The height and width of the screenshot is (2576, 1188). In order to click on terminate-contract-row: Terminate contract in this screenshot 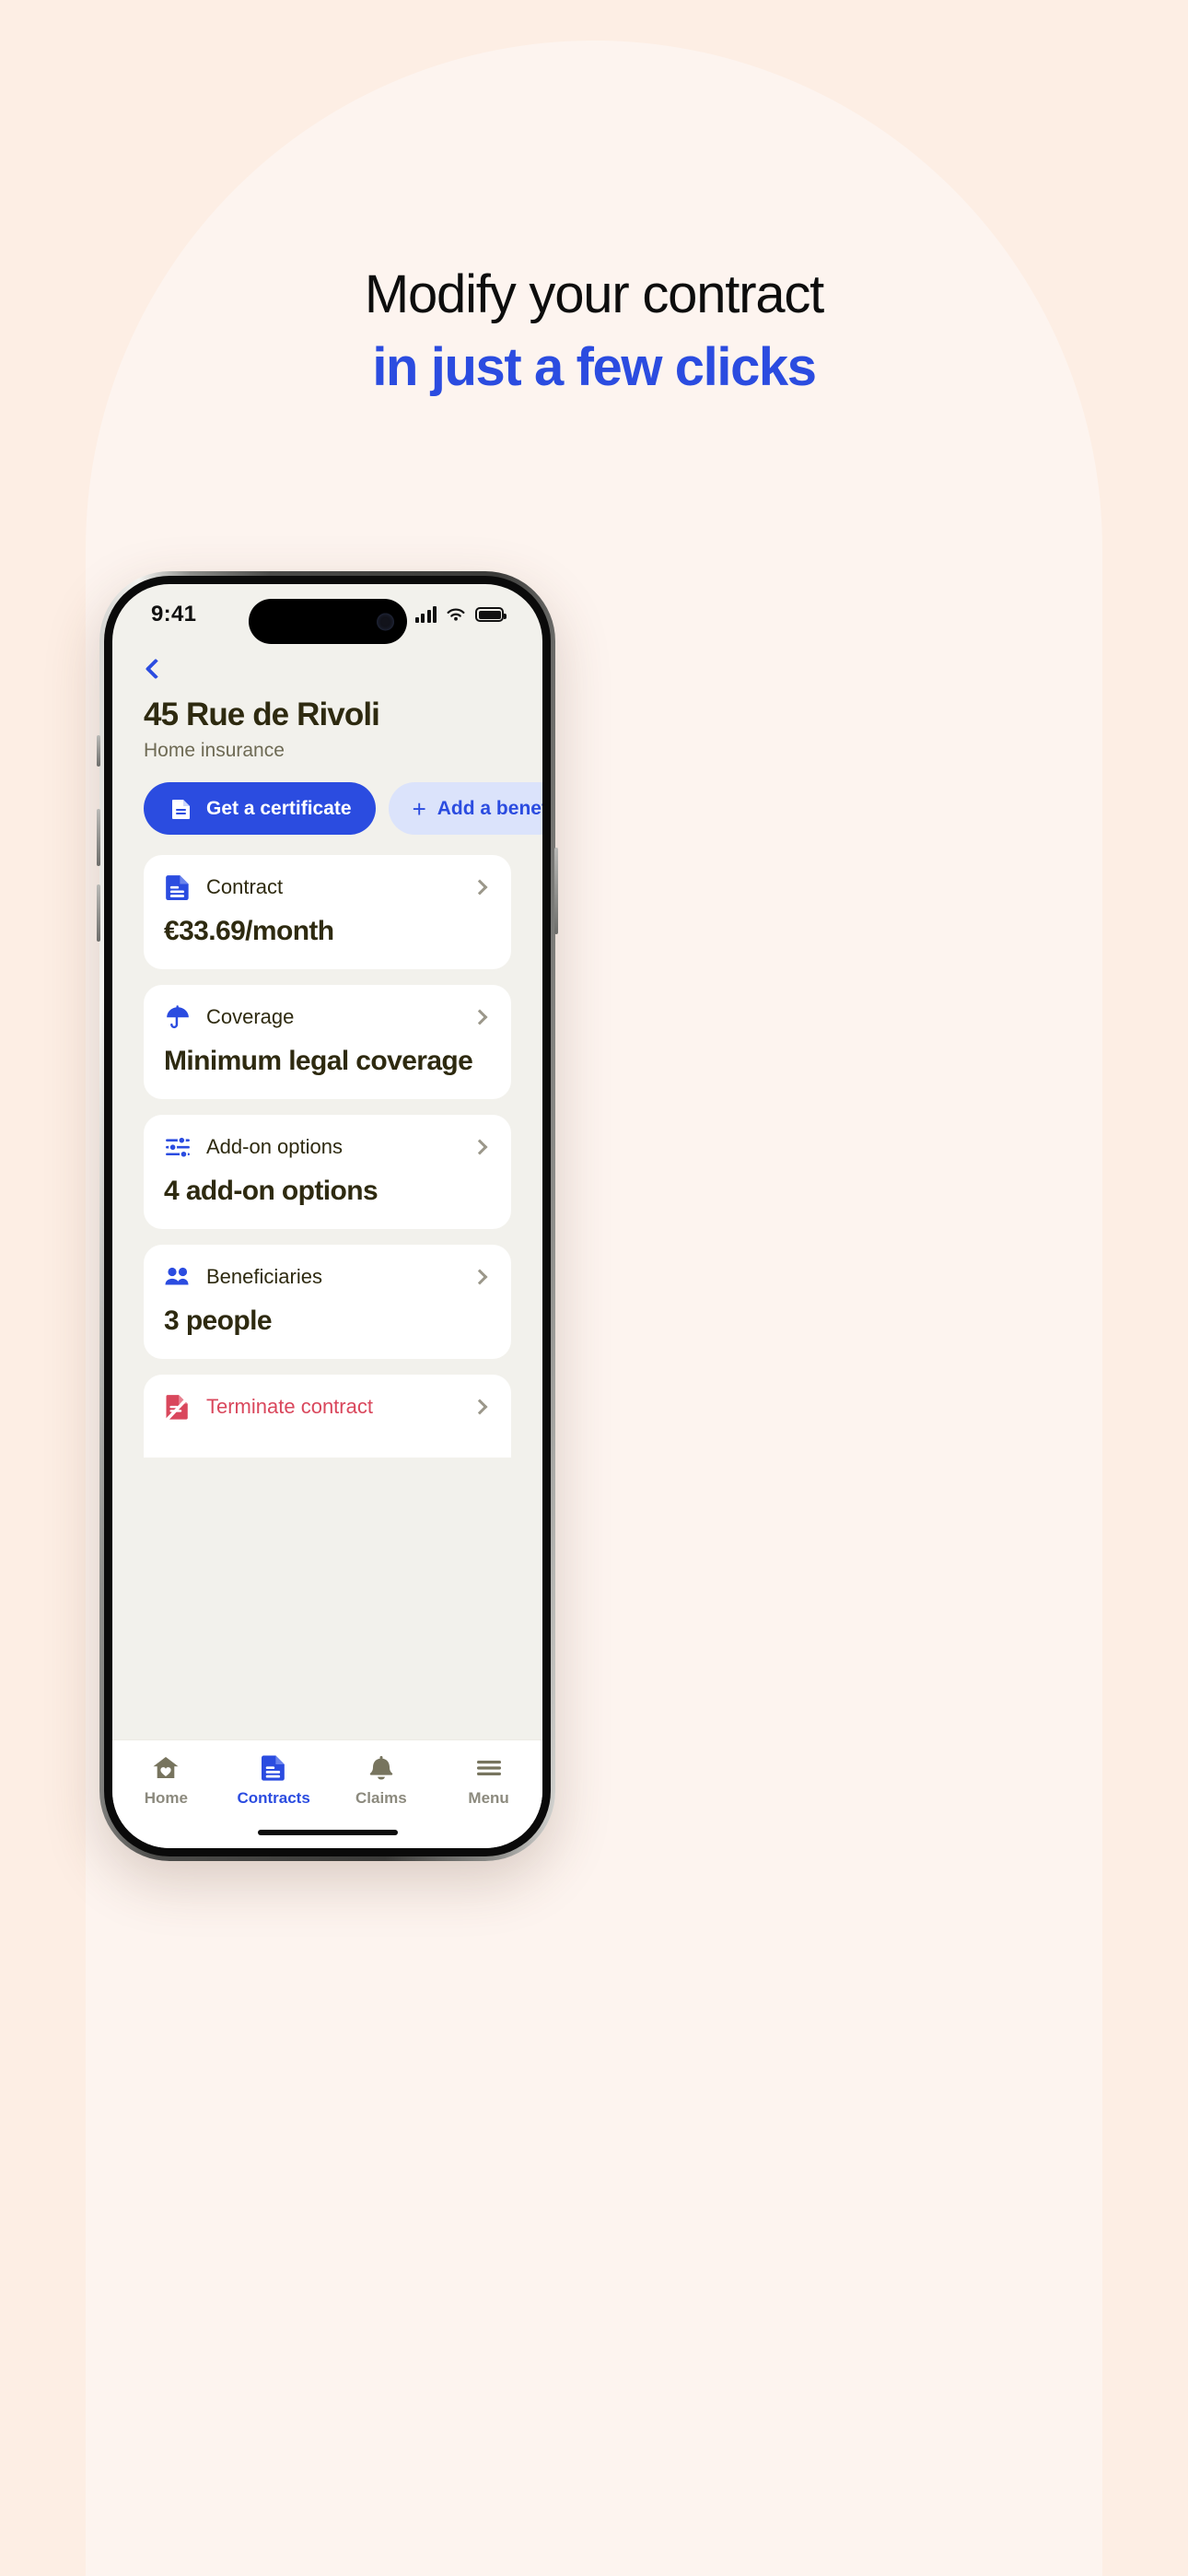, I will do `click(327, 1416)`.